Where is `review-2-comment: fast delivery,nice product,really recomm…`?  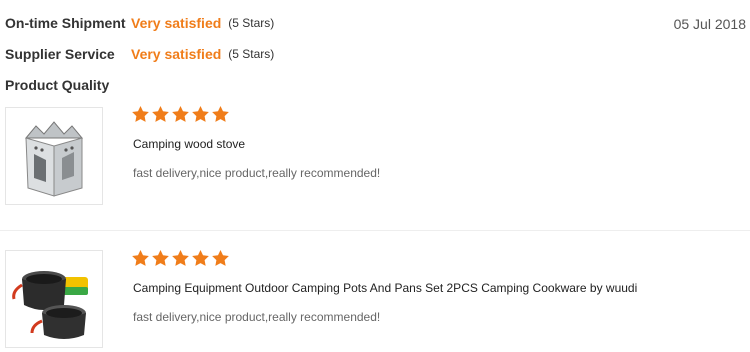 review-2-comment: fast delivery,nice product,really recomm… is located at coordinates (257, 317).